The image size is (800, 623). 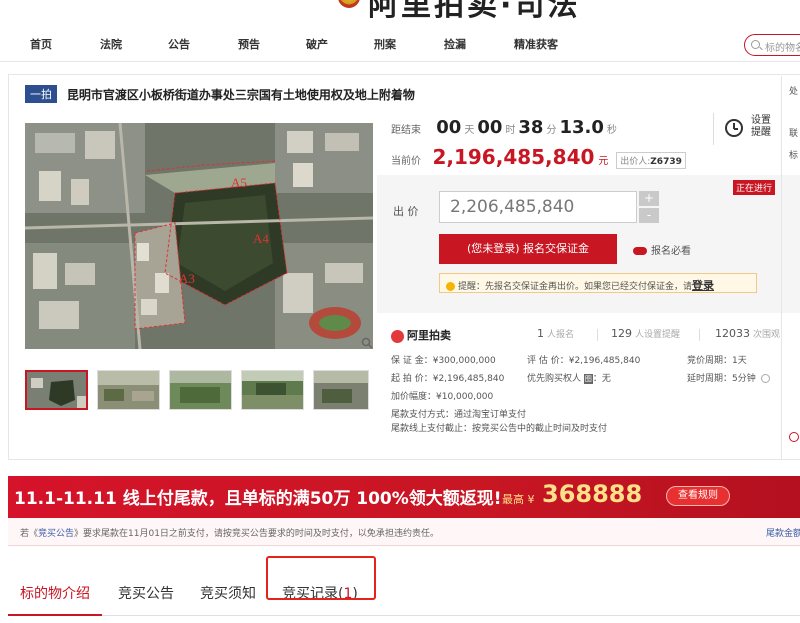 I want to click on view-rules-button: 查看规则, so click(x=698, y=496).